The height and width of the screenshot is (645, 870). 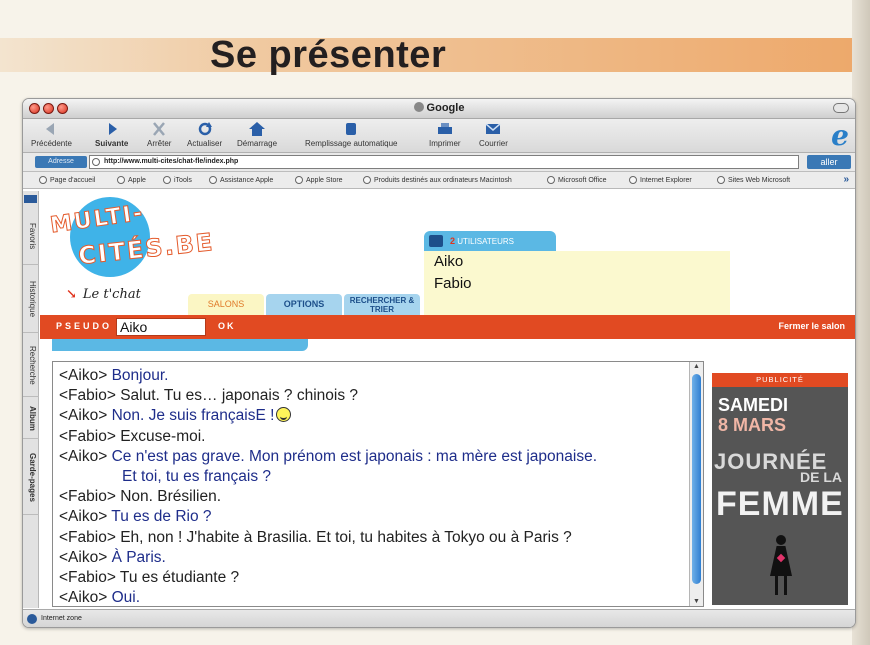 I want to click on ad-date: 8 MARS, so click(x=752, y=425).